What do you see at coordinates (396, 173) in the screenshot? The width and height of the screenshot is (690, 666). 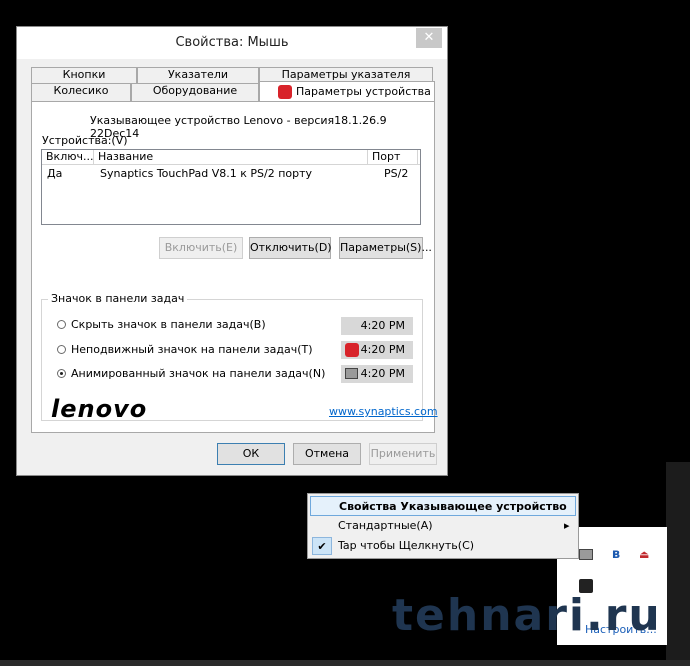 I see `cell-port: PS/2` at bounding box center [396, 173].